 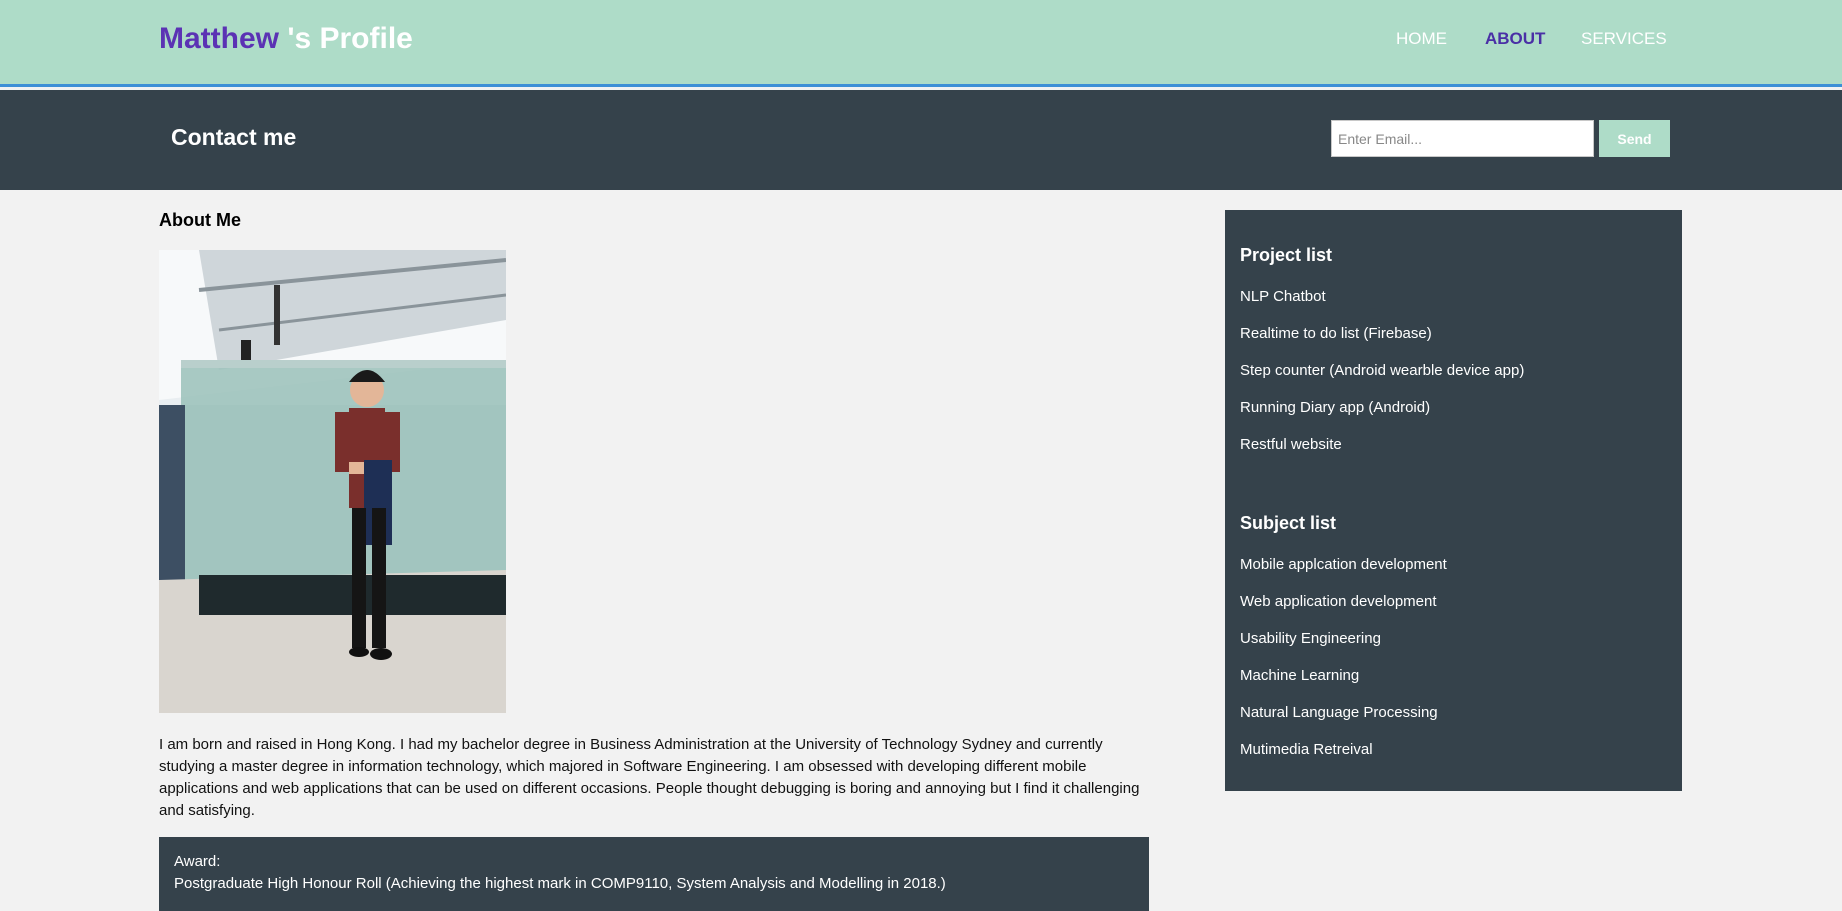 What do you see at coordinates (234, 137) in the screenshot?
I see `contact-title: Contact me` at bounding box center [234, 137].